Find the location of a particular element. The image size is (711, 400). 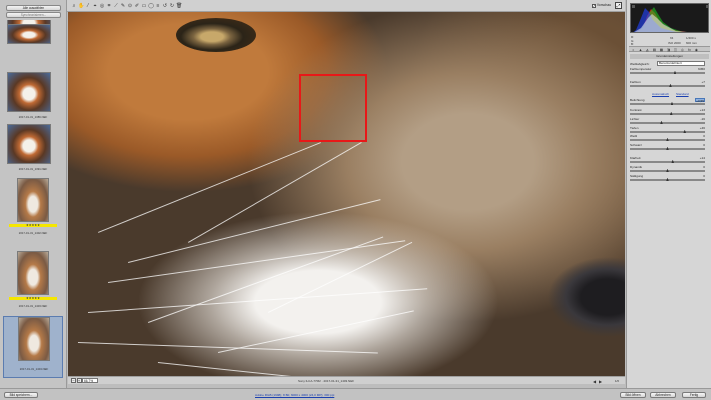

trash-icon: 🗑 is located at coordinates (179, 6).